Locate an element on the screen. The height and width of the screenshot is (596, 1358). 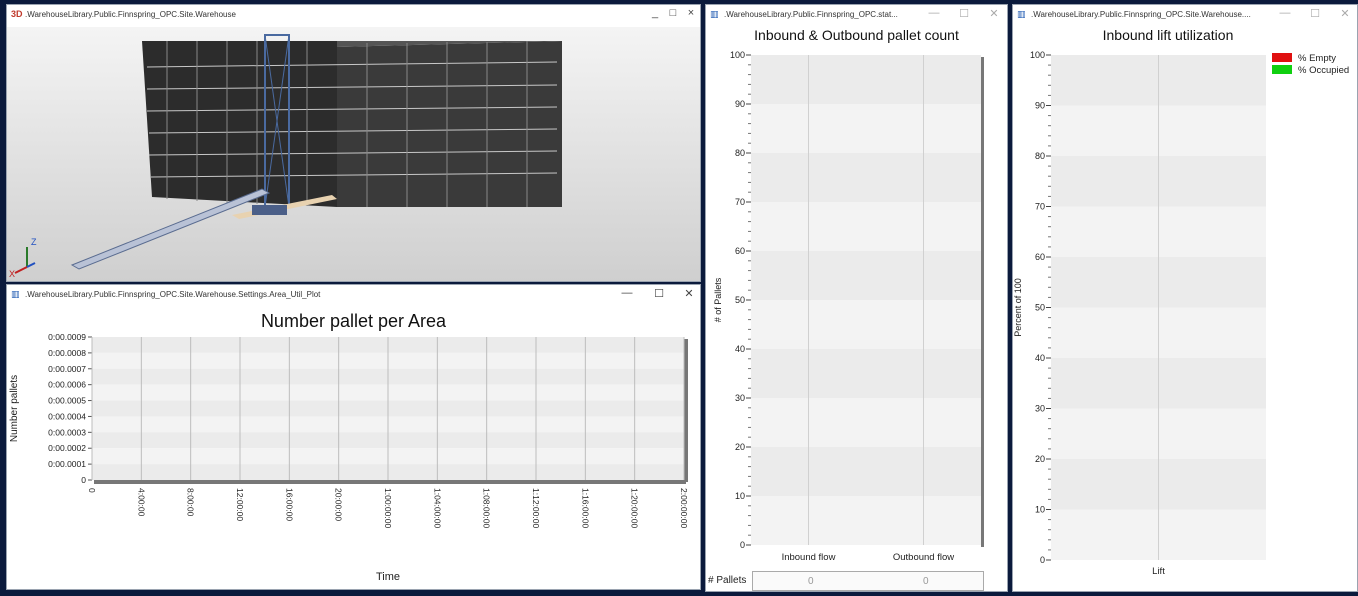
y-tick-label: 0:00.0009 is located at coordinates (67, 337).